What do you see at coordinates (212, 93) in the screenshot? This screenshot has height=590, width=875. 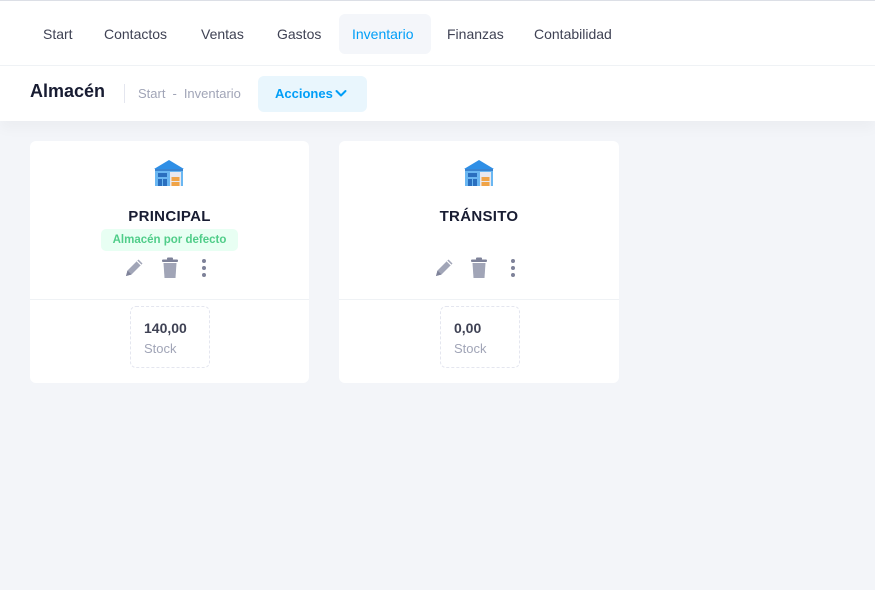 I see `breadcrumb-item-inventario: Inventario` at bounding box center [212, 93].